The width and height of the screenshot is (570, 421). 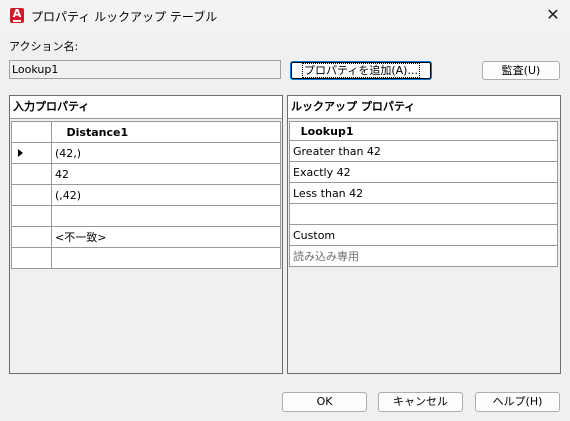 I want to click on table-row: (,42), so click(x=146, y=195).